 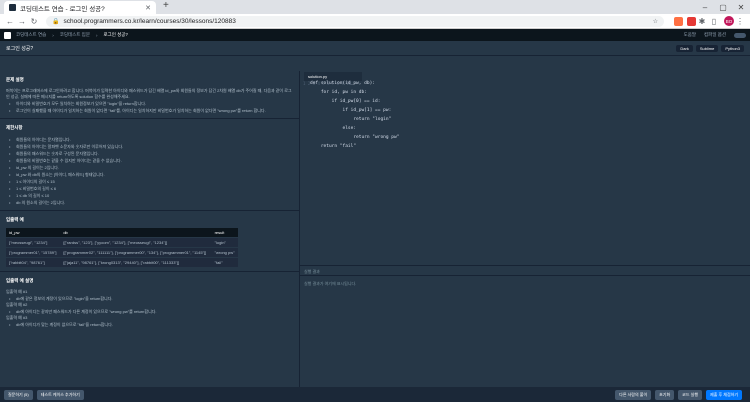 I want to click on breadcrumb-item: 코딩테스트 연습, so click(x=31, y=35).